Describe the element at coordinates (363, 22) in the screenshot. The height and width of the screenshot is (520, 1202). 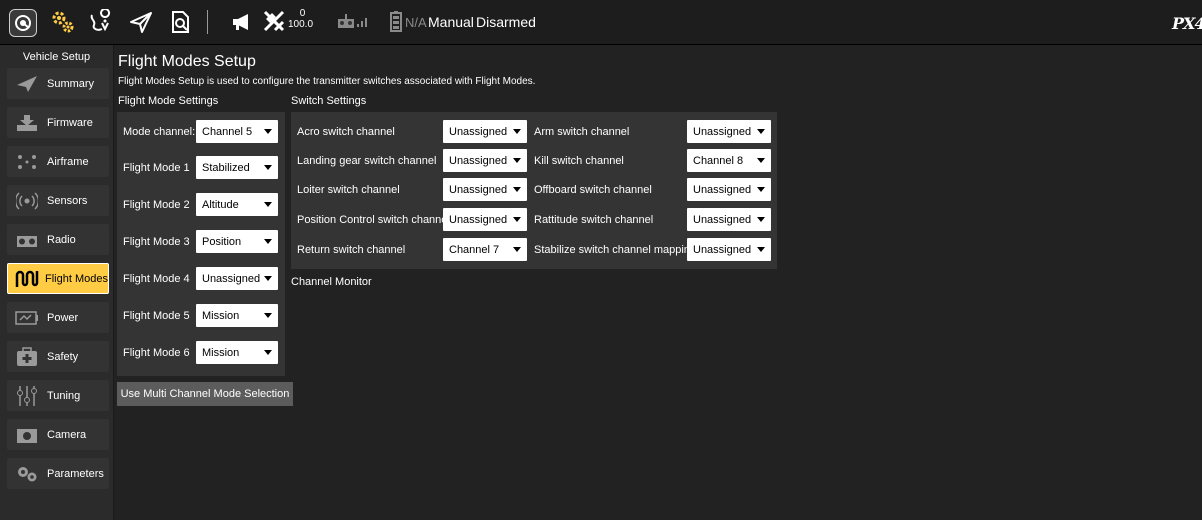
I see `signal-bars-icon` at that location.